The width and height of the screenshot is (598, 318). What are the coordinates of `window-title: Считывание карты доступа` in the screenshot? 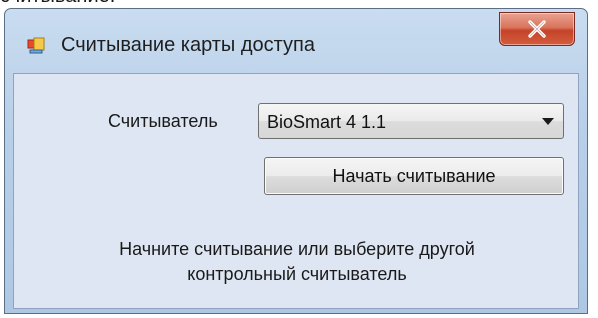 It's located at (188, 45).